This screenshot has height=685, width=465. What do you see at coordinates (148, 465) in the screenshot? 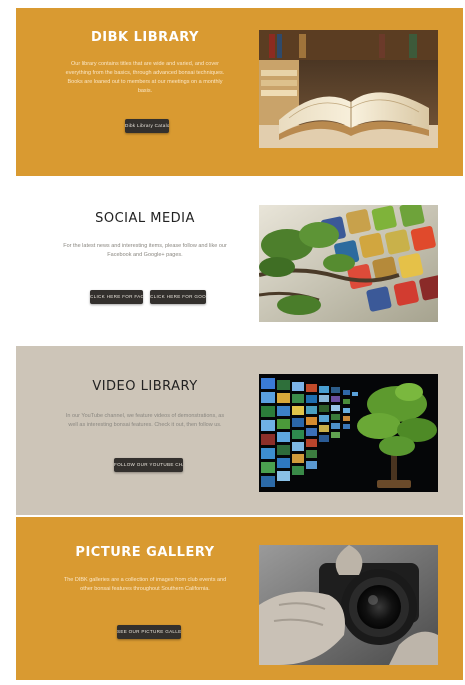
I see `youtube-channel-button: FOLLOW OUR YOUTUBE CHANNEL` at bounding box center [148, 465].